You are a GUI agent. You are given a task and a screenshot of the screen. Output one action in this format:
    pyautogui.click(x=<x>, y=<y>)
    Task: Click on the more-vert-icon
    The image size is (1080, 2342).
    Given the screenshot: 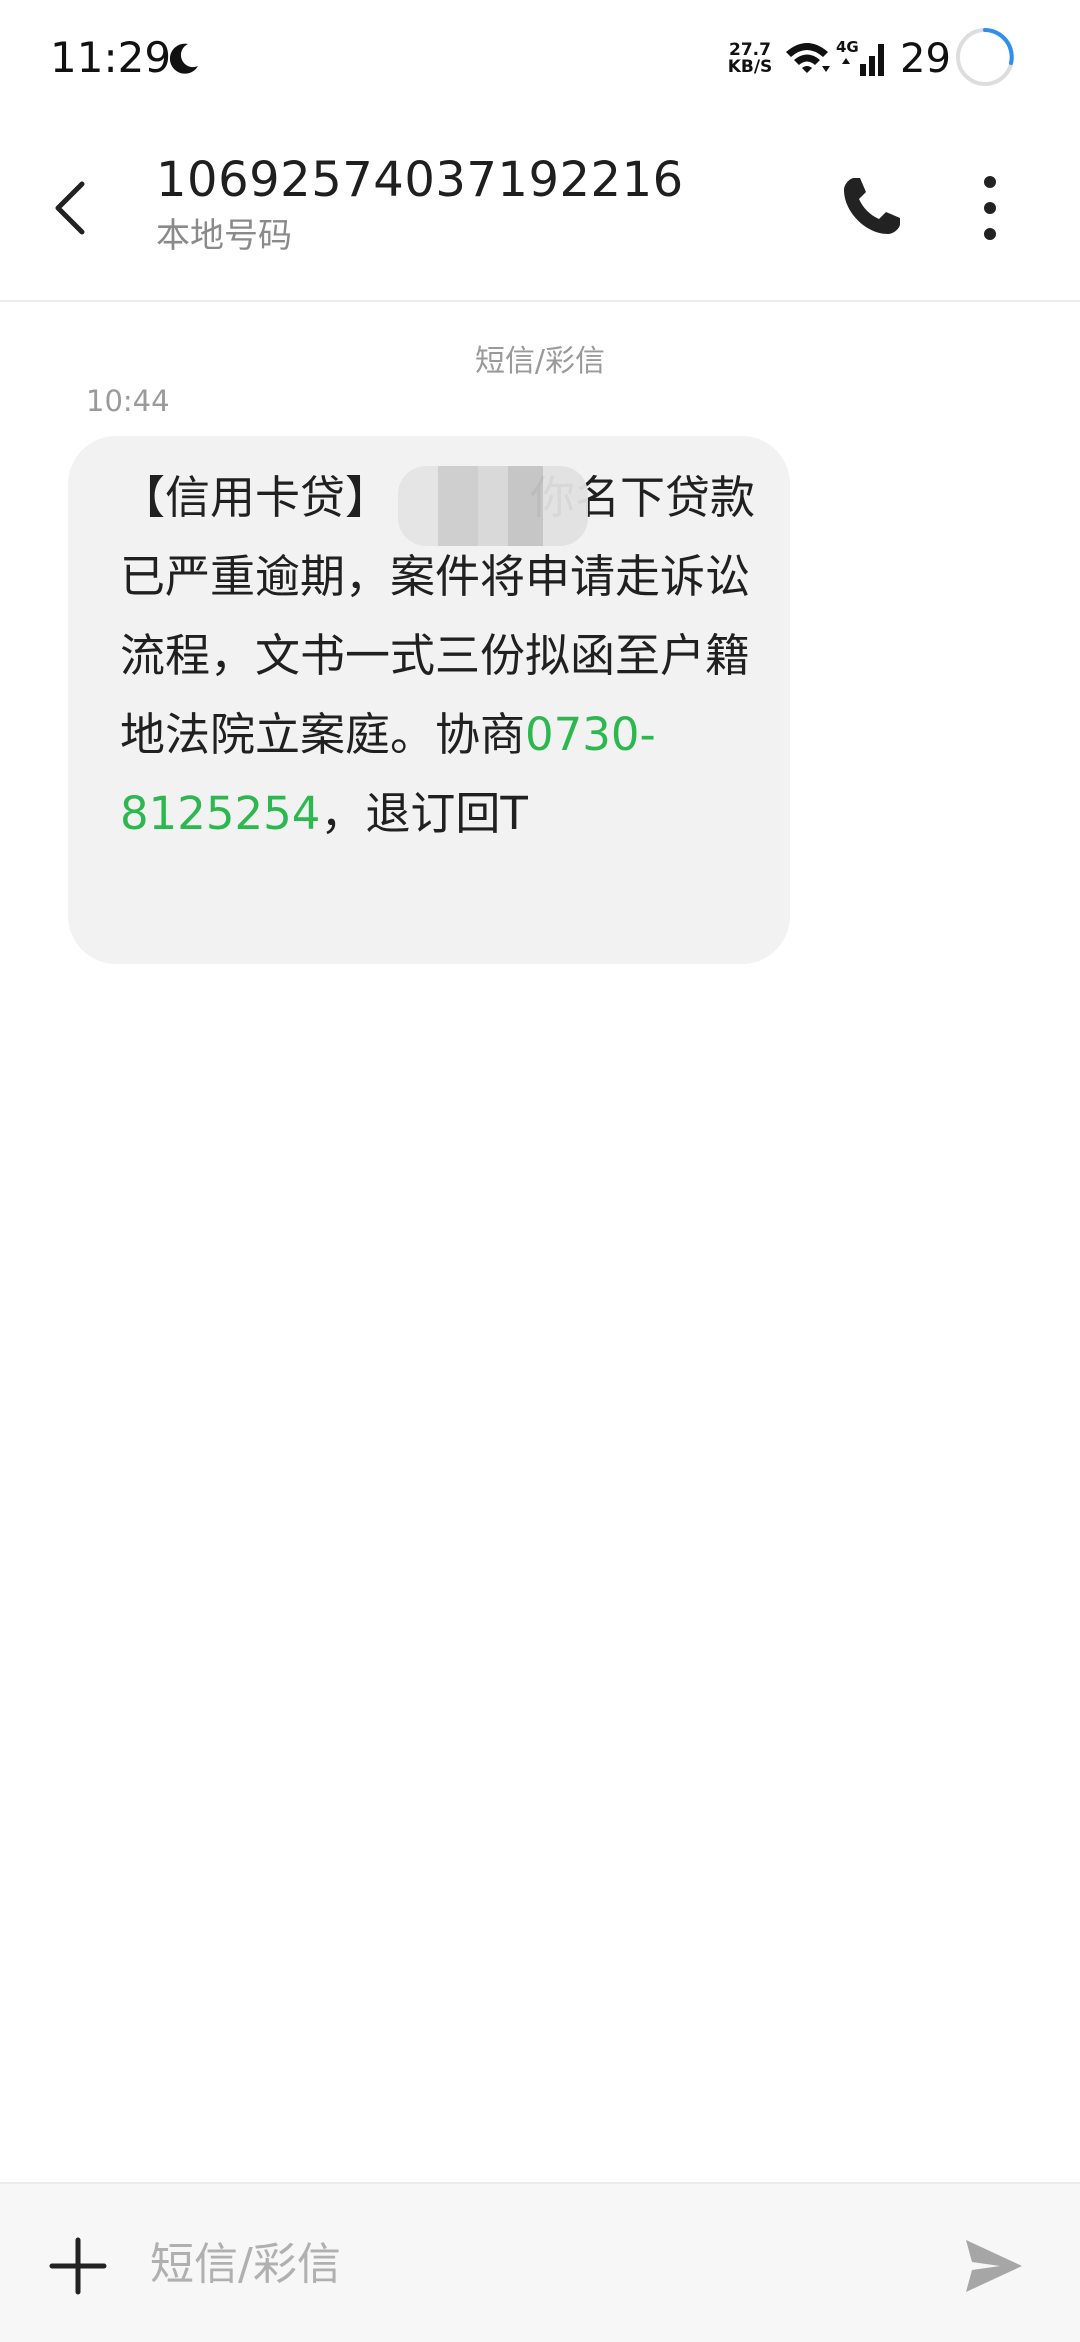 What is the action you would take?
    pyautogui.click(x=990, y=208)
    